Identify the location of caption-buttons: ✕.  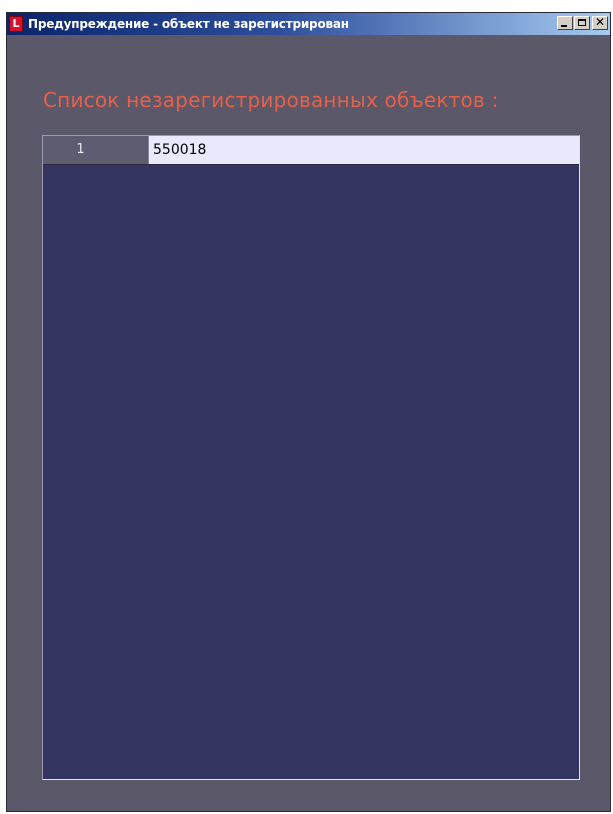
(582, 22).